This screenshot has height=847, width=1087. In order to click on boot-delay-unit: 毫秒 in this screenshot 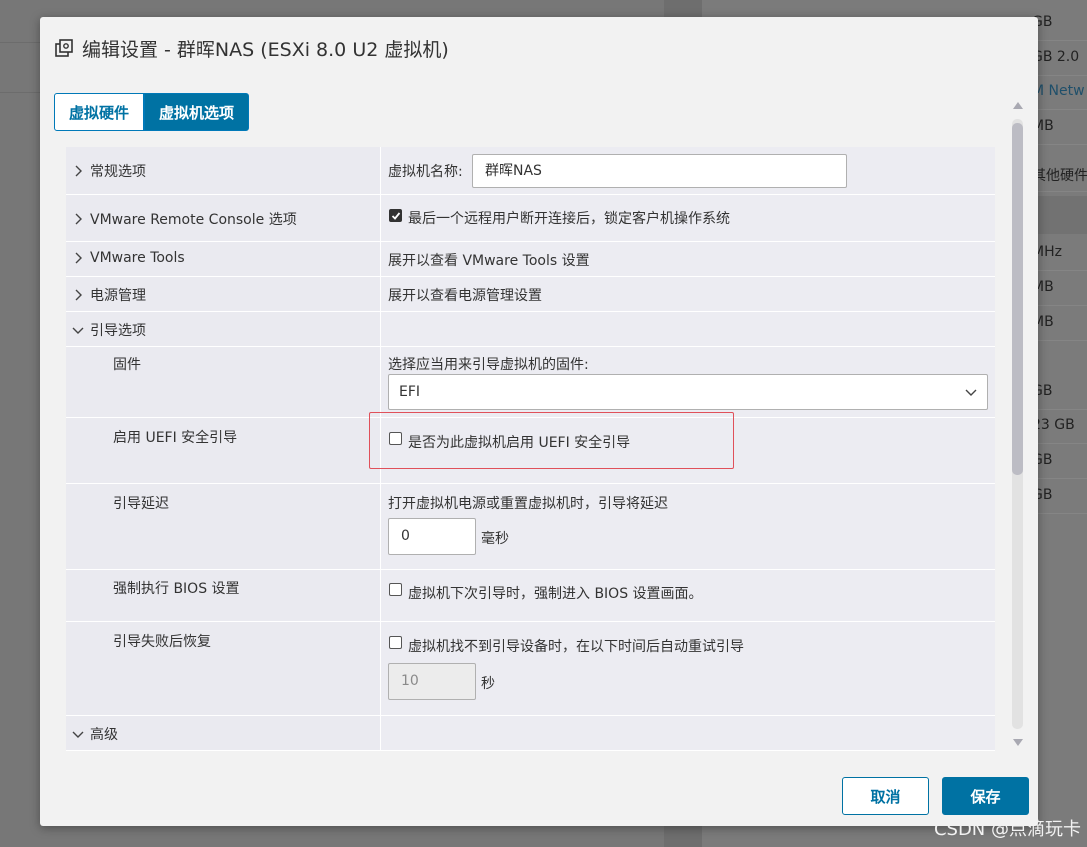, I will do `click(495, 539)`.